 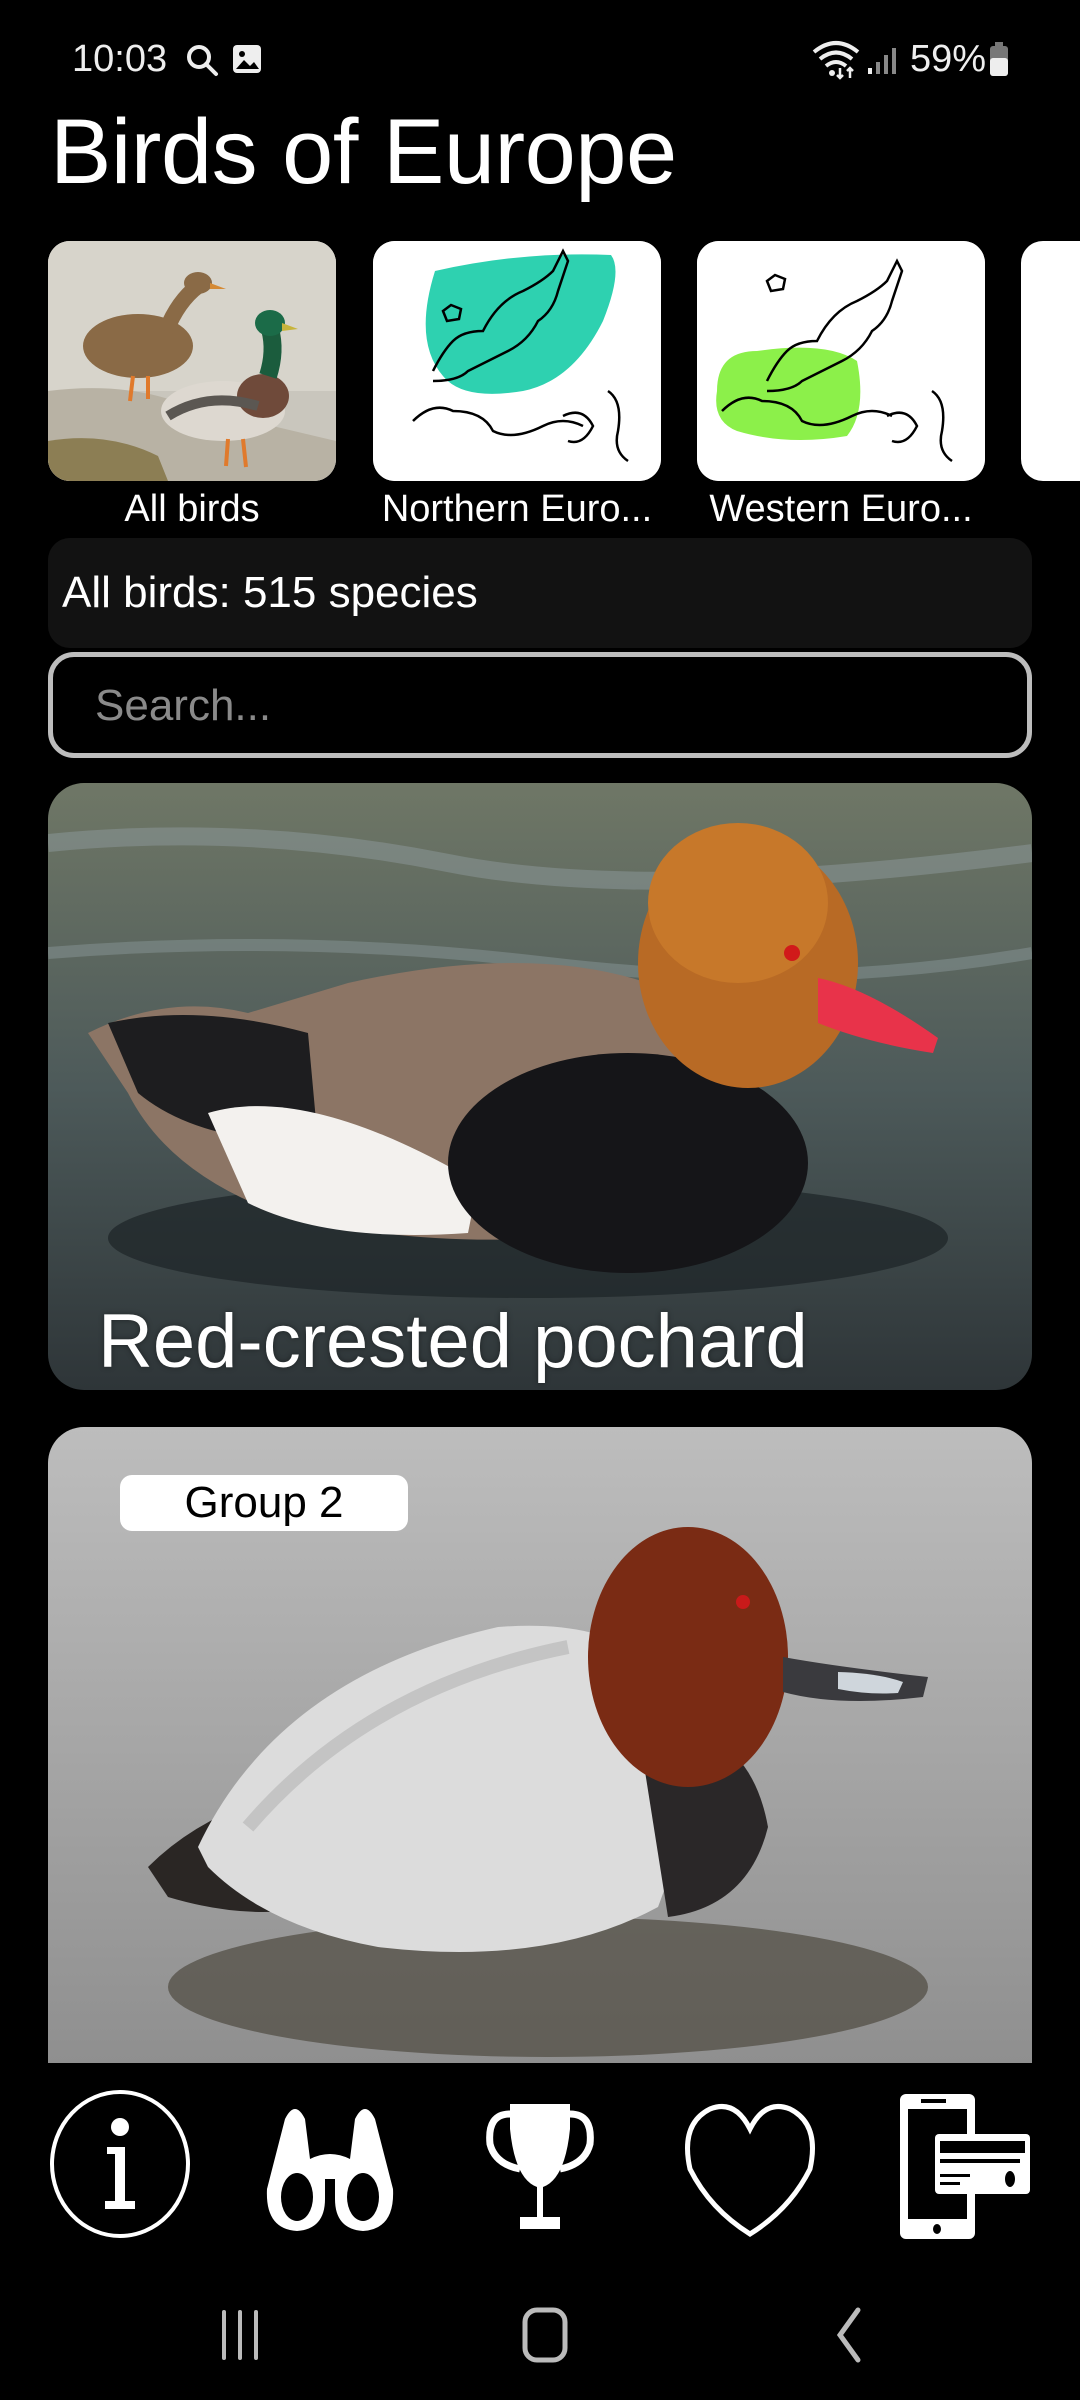 I want to click on group-badge: Group 2, so click(x=264, y=1503).